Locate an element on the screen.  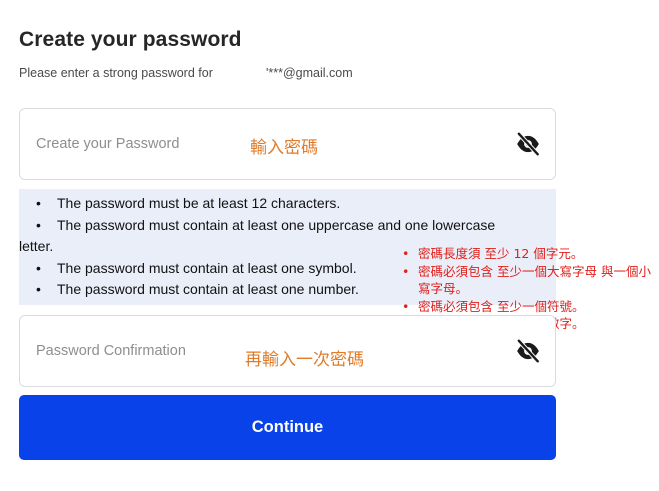
annotation-item: 密碼必須包含 至少一個大寫字母 與一個小寫字母。 is located at coordinates (529, 280).